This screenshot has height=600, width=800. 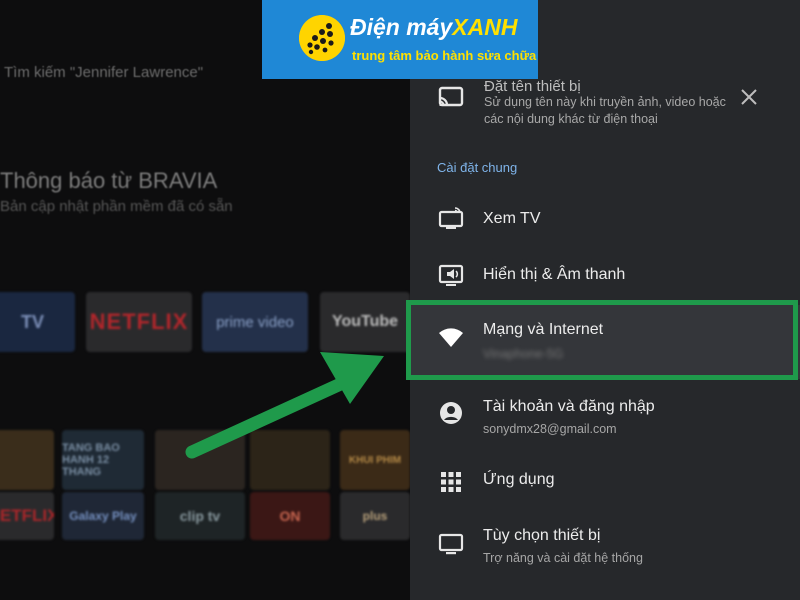 What do you see at coordinates (109, 180) in the screenshot?
I see `notification-title: Thông báo từ BRAVIA` at bounding box center [109, 180].